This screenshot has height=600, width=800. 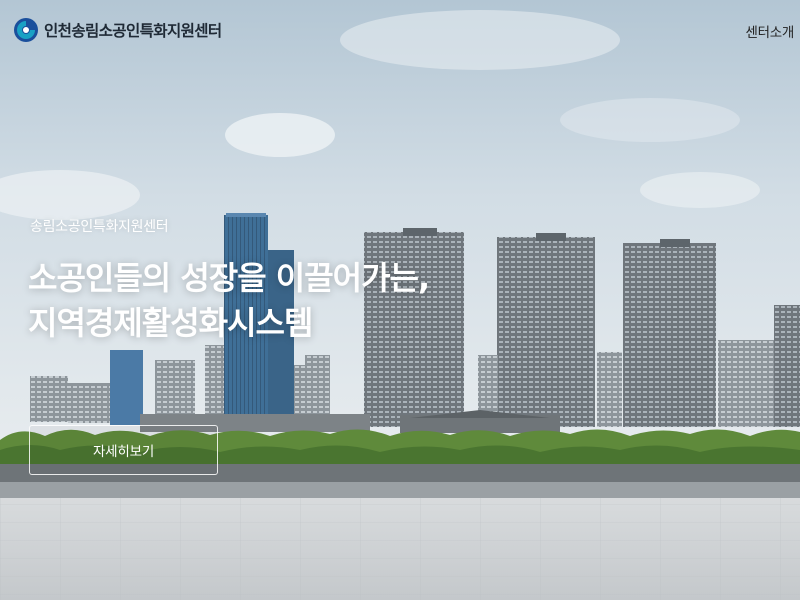 What do you see at coordinates (770, 31) in the screenshot?
I see `nav-item-center-intro: 센터소개` at bounding box center [770, 31].